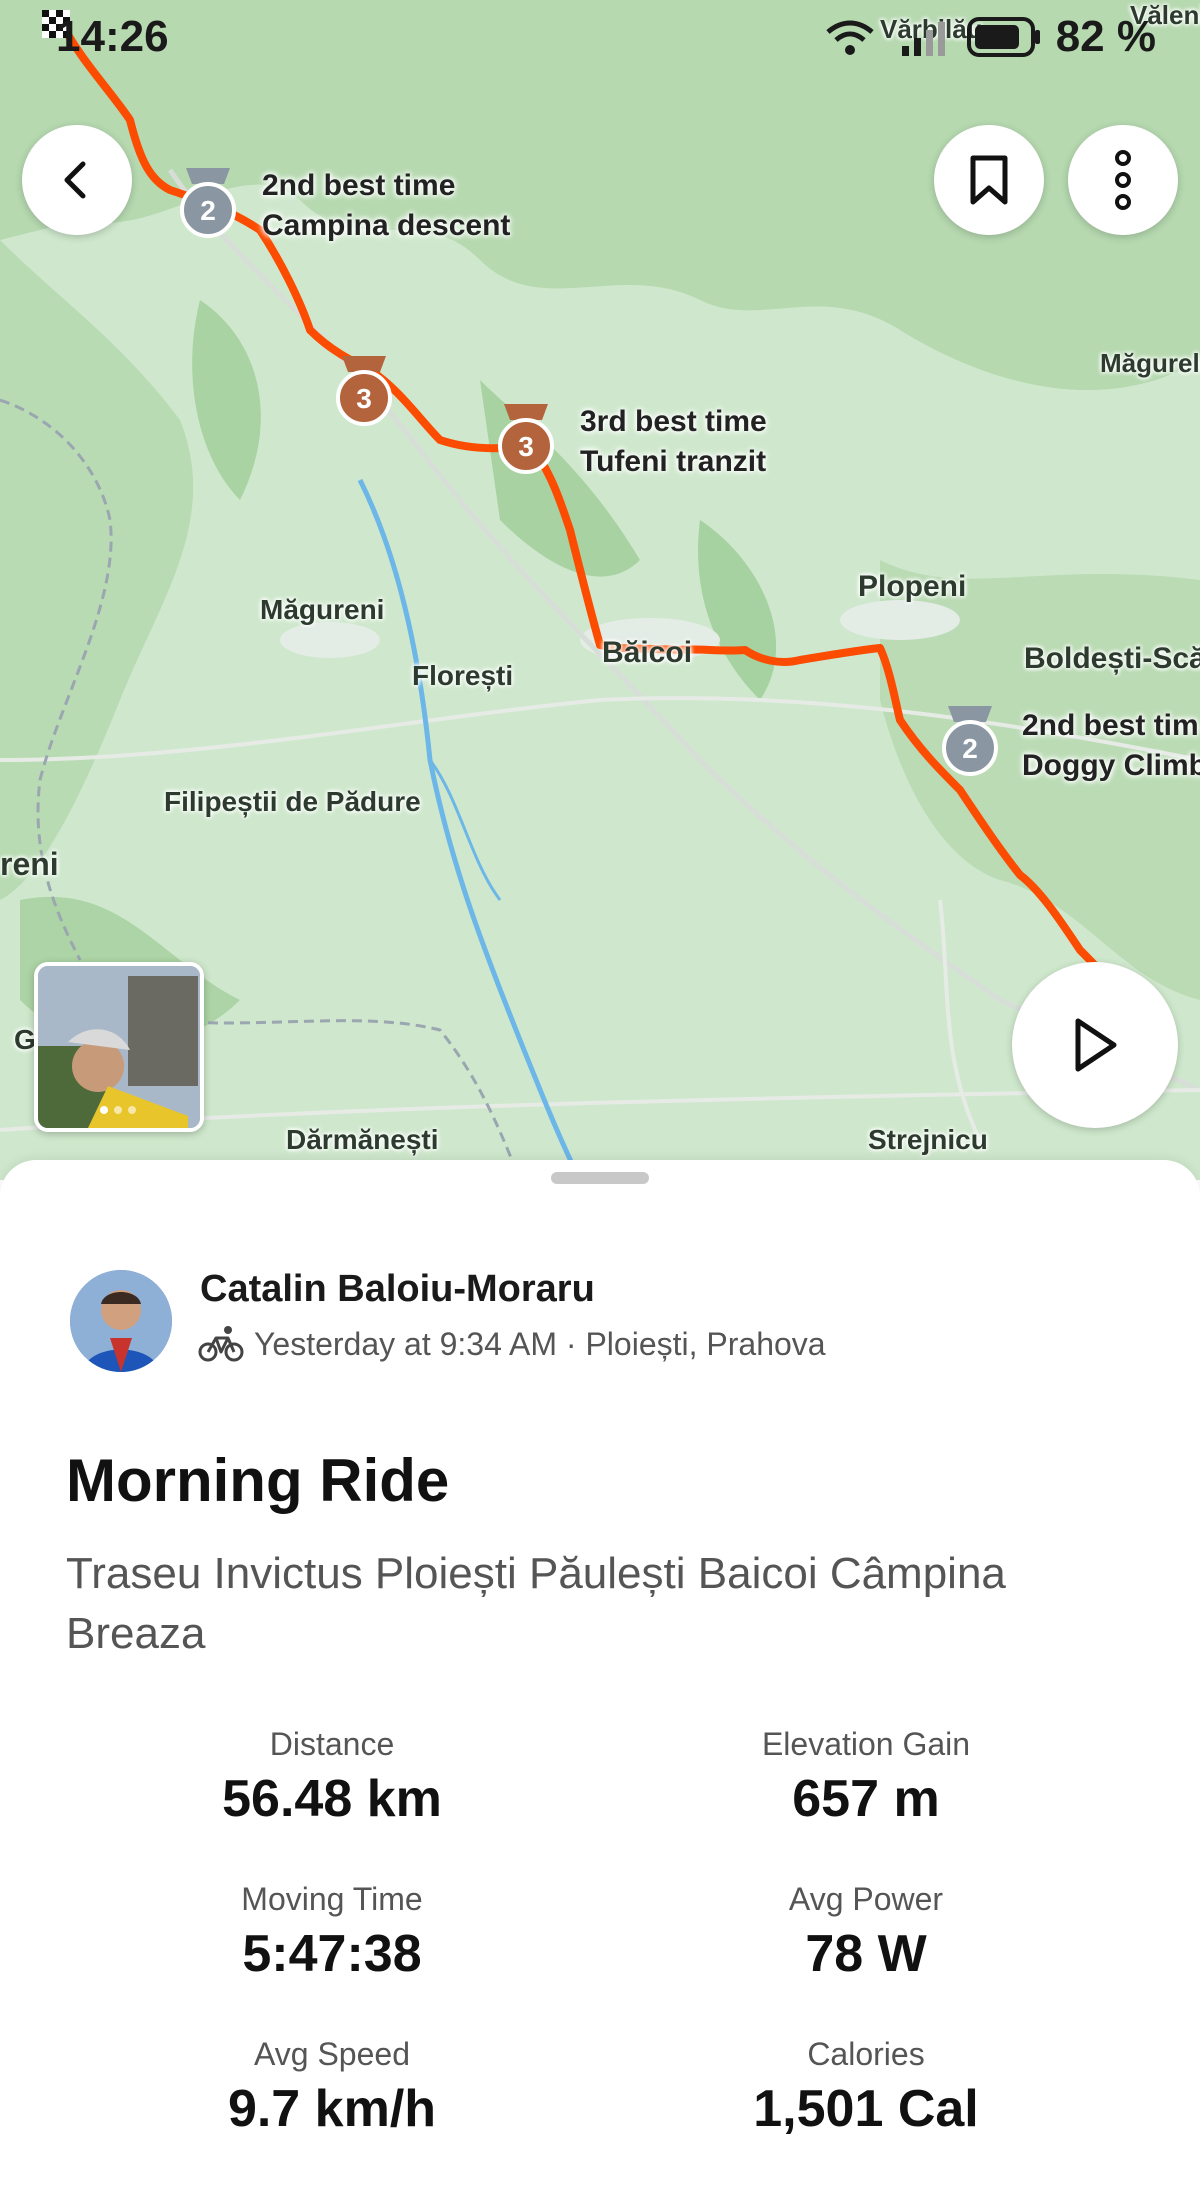 This screenshot has height=2192, width=1200. I want to click on stat-avg-speed: Avg Speed 9.7 km/h, so click(332, 2087).